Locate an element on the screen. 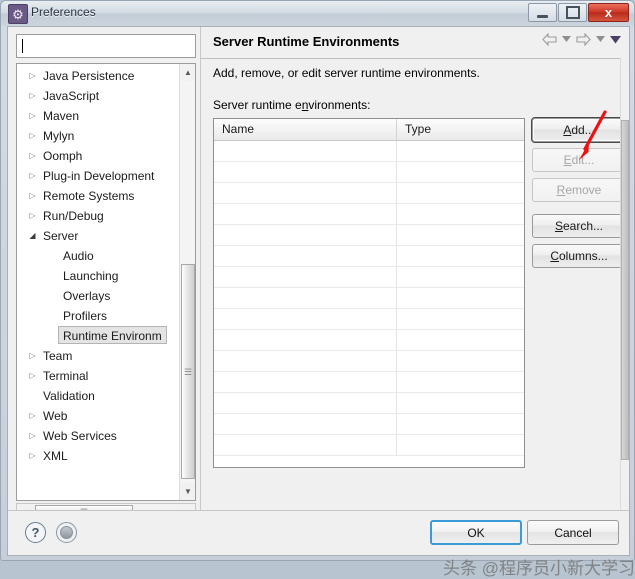 The image size is (635, 579). sidebar-item-plug-in-development: ▷ Plug-in Development is located at coordinates (97, 176).